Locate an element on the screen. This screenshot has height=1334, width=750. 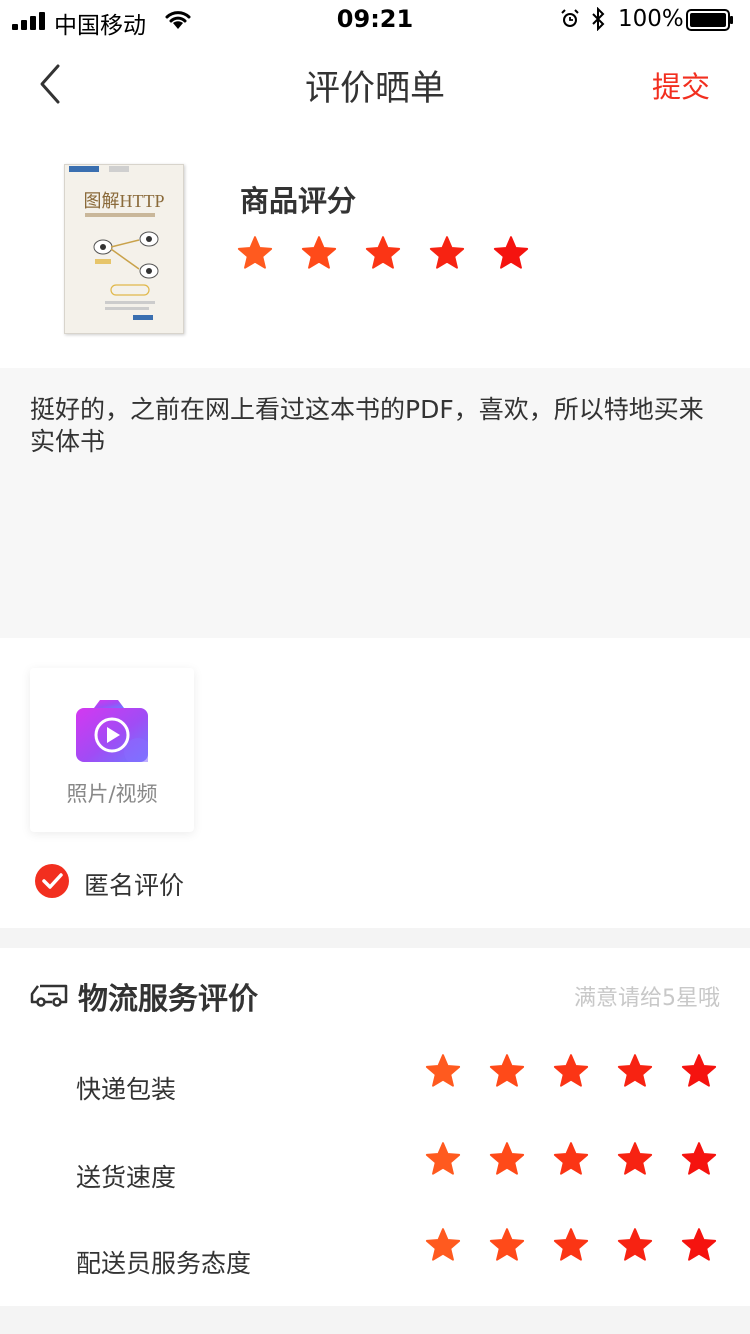
product-rating-label: 商品评分 is located at coordinates (298, 201).